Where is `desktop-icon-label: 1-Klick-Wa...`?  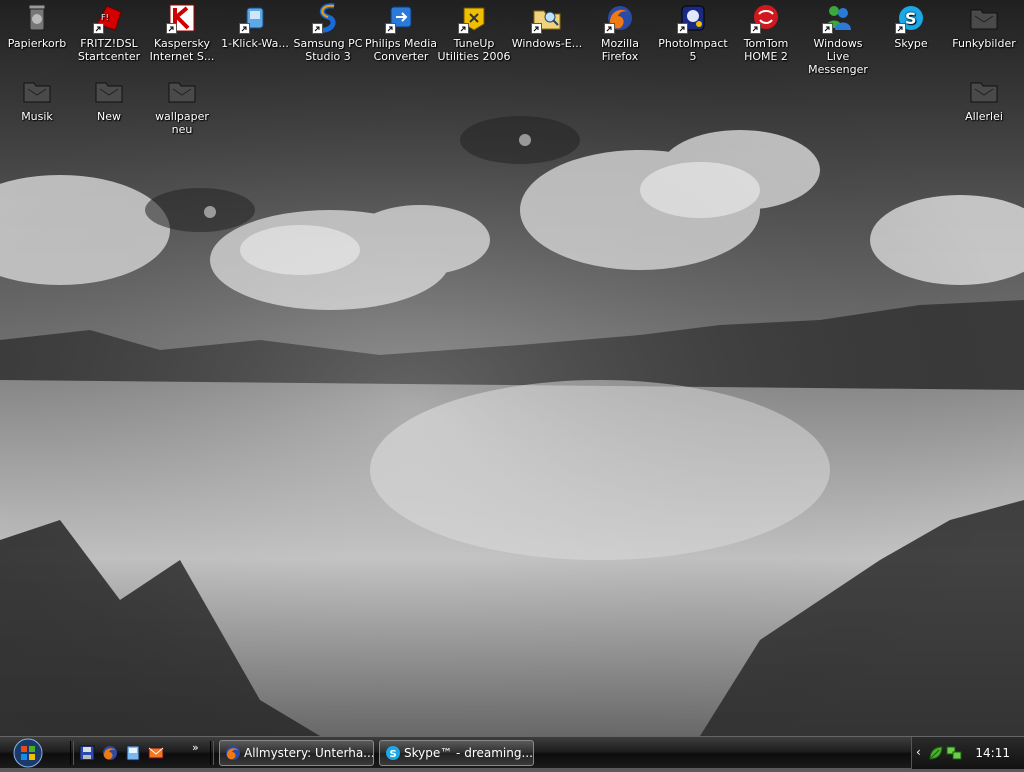 desktop-icon-label: 1-Klick-Wa... is located at coordinates (255, 43).